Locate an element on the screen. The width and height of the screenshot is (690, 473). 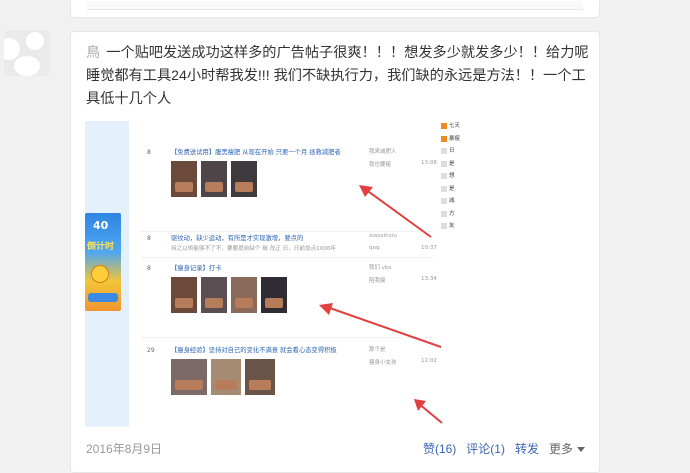
post-actions: 赞(16) 评论(1) 转发 更多 is located at coordinates (504, 448).